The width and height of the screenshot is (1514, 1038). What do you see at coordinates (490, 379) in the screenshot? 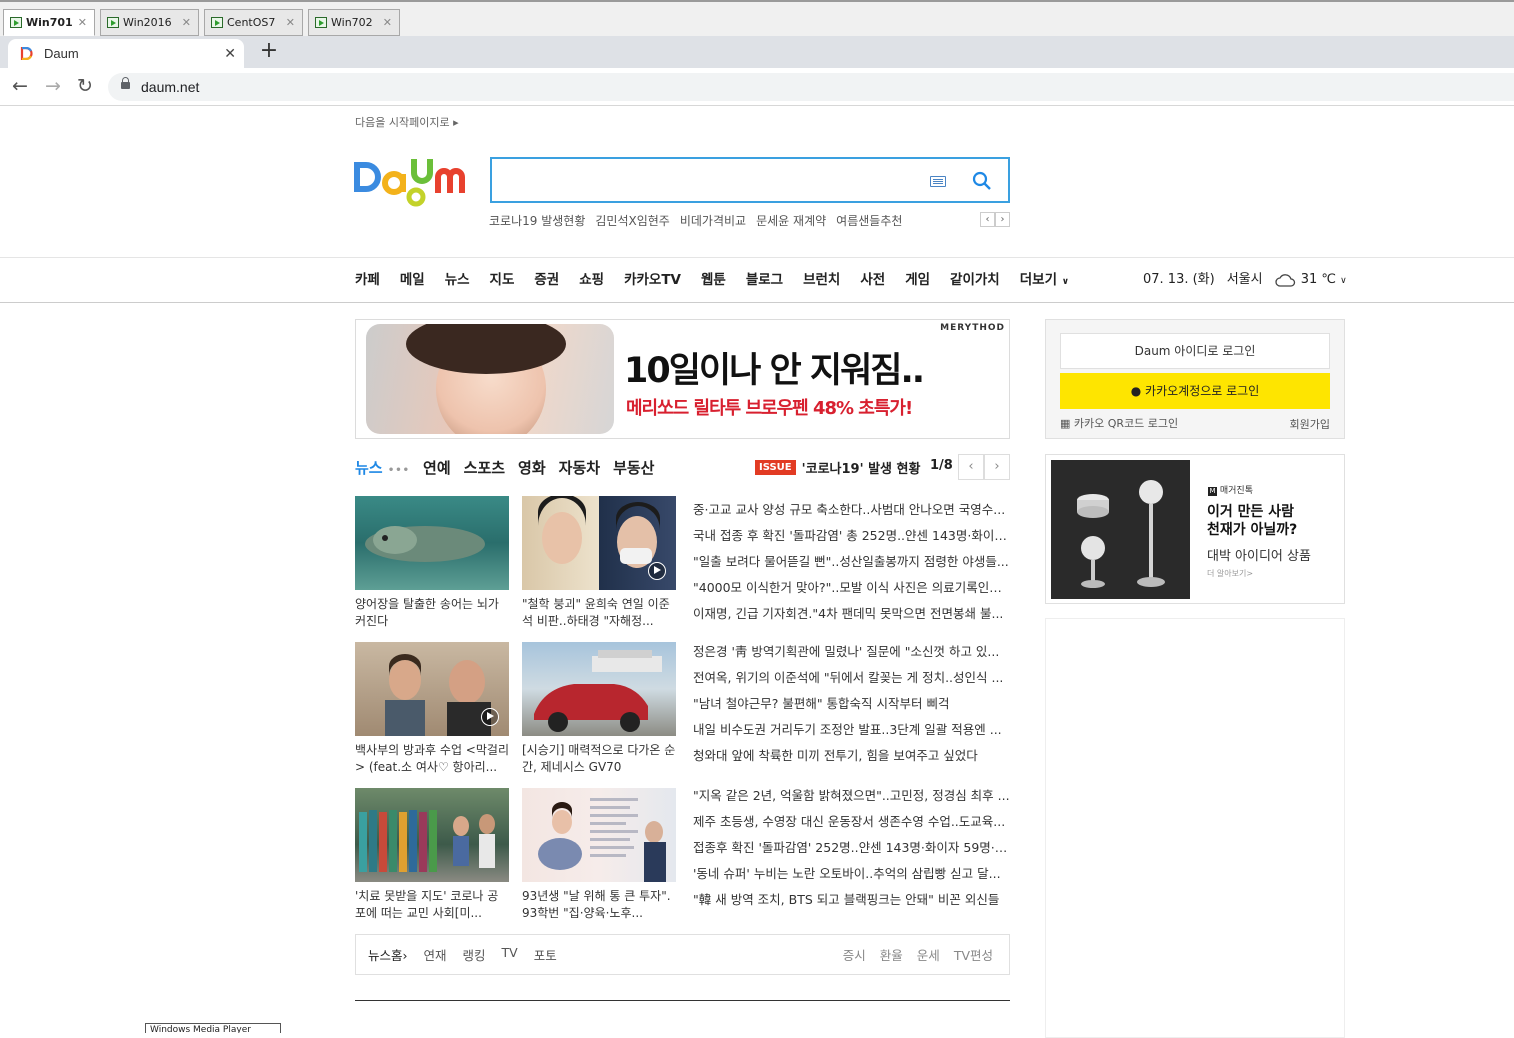
I see `ad-image` at bounding box center [490, 379].